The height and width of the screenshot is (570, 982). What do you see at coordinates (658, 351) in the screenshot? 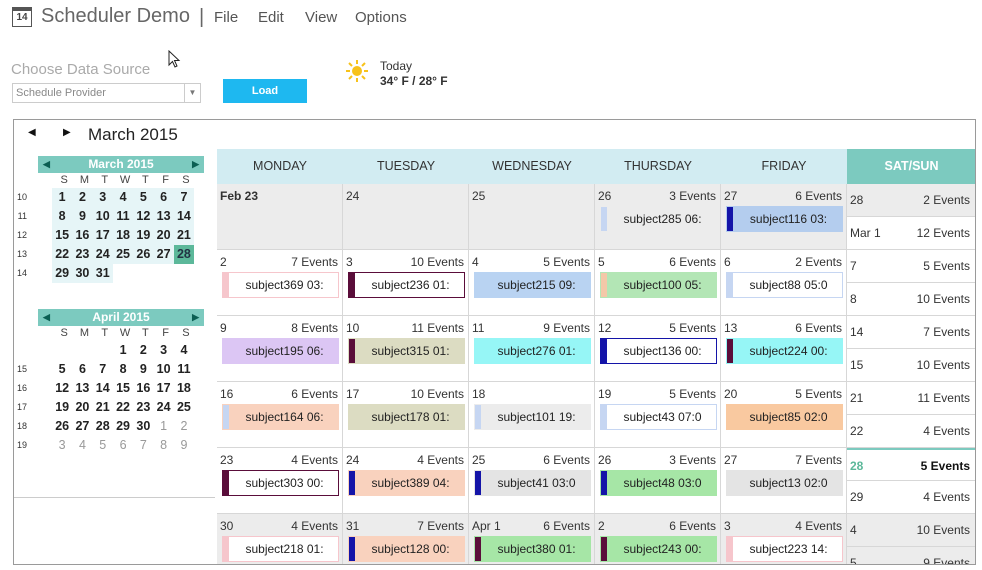
I see `event-item: subject136 00:` at bounding box center [658, 351].